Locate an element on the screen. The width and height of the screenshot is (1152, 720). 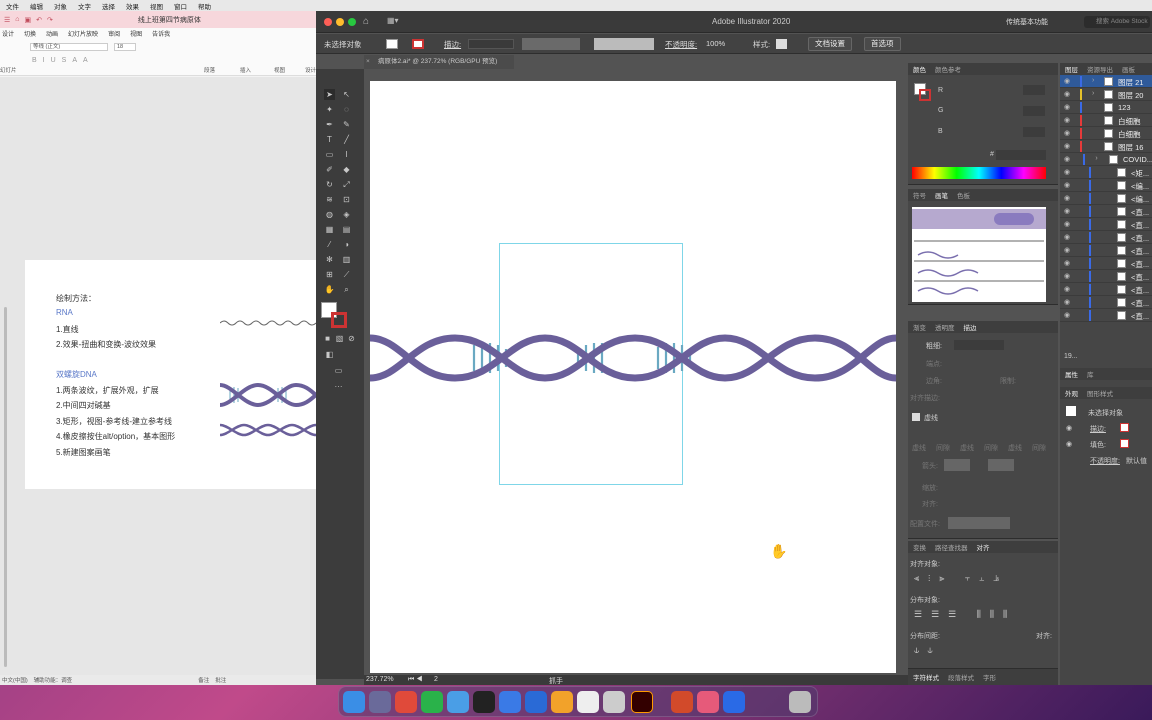
undo-icon: ↶ is located at coordinates (39, 20).